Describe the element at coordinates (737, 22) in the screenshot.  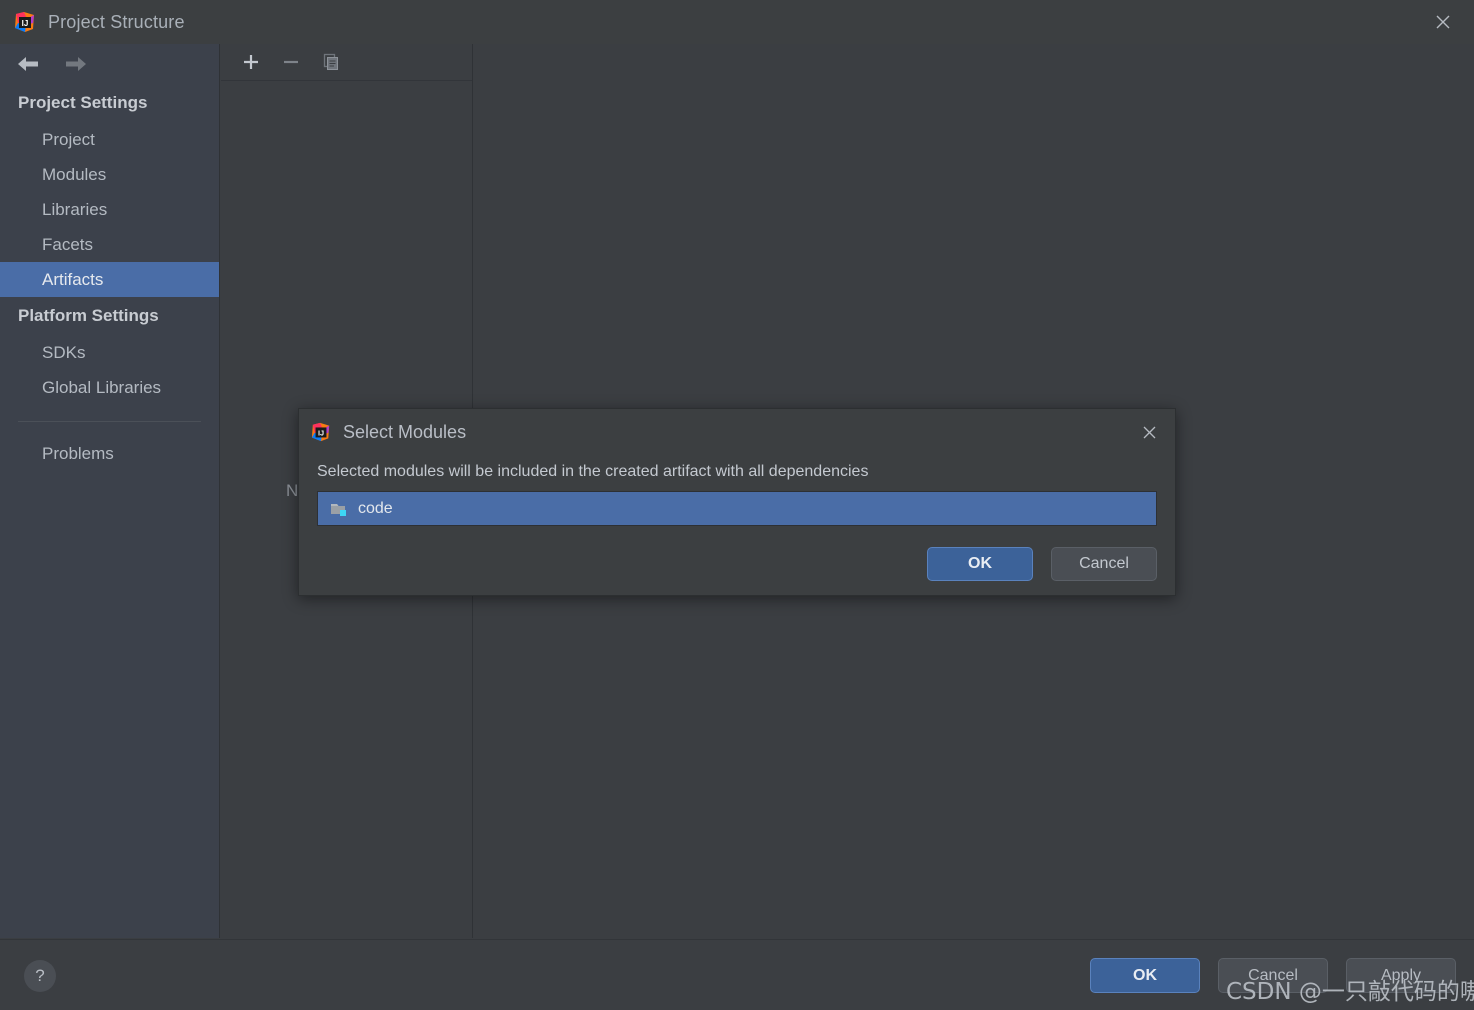
I see `title-bar: IJ Project Structure` at that location.